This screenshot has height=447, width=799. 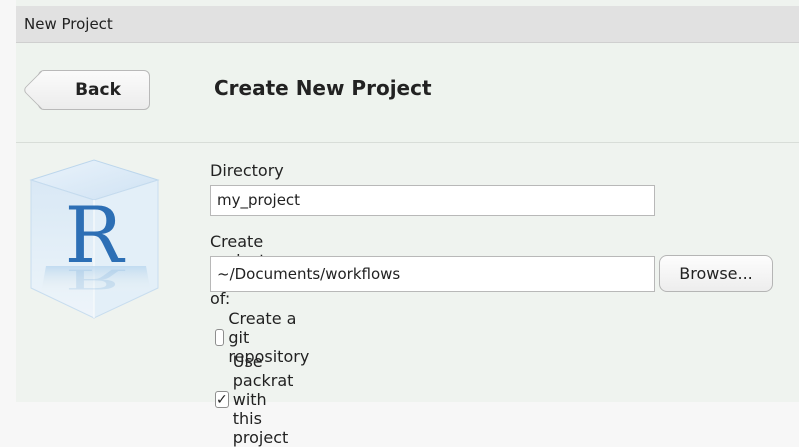 I want to click on packrat-checkbox: ✓, so click(x=222, y=399).